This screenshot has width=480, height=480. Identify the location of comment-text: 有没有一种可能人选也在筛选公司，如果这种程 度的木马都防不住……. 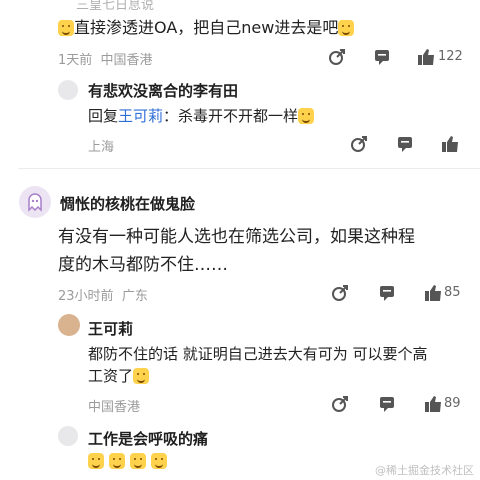
(236, 251).